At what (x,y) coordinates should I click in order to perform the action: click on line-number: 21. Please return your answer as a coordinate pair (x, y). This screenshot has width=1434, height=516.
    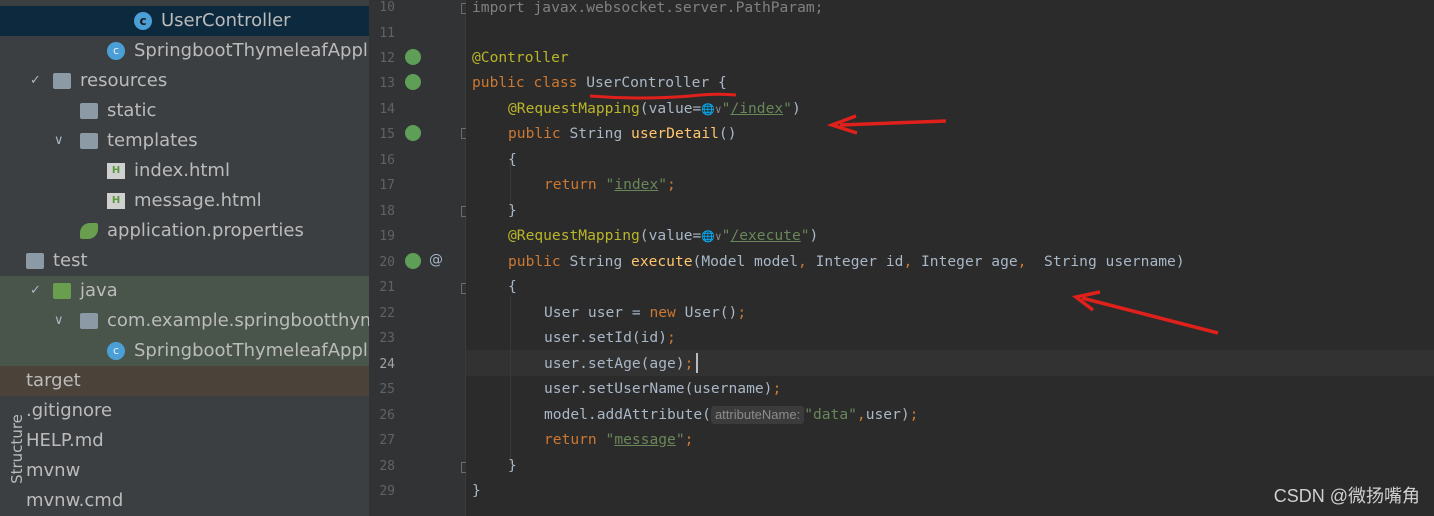
    Looking at the image, I should click on (387, 287).